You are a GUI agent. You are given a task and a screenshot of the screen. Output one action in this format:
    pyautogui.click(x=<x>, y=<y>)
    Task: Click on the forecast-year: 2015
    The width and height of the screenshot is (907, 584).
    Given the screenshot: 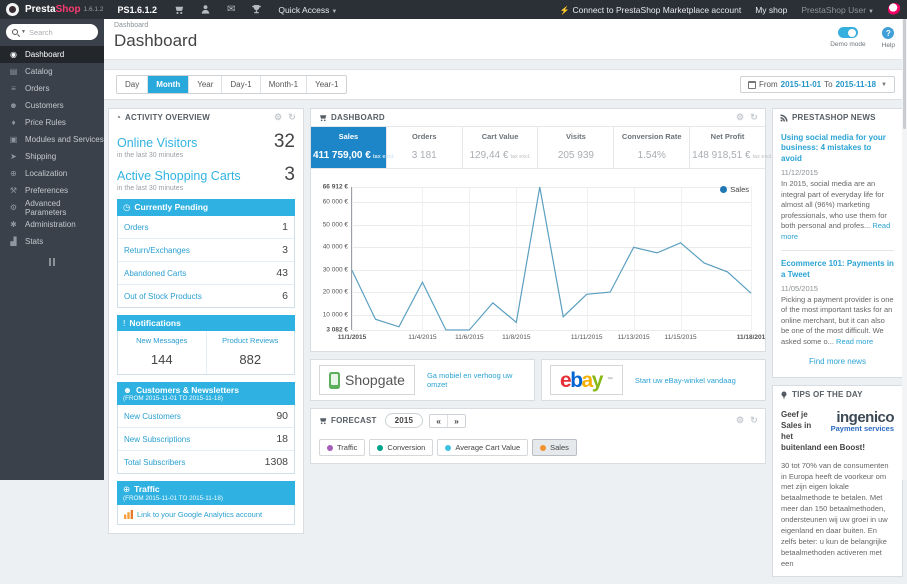 What is the action you would take?
    pyautogui.click(x=404, y=420)
    